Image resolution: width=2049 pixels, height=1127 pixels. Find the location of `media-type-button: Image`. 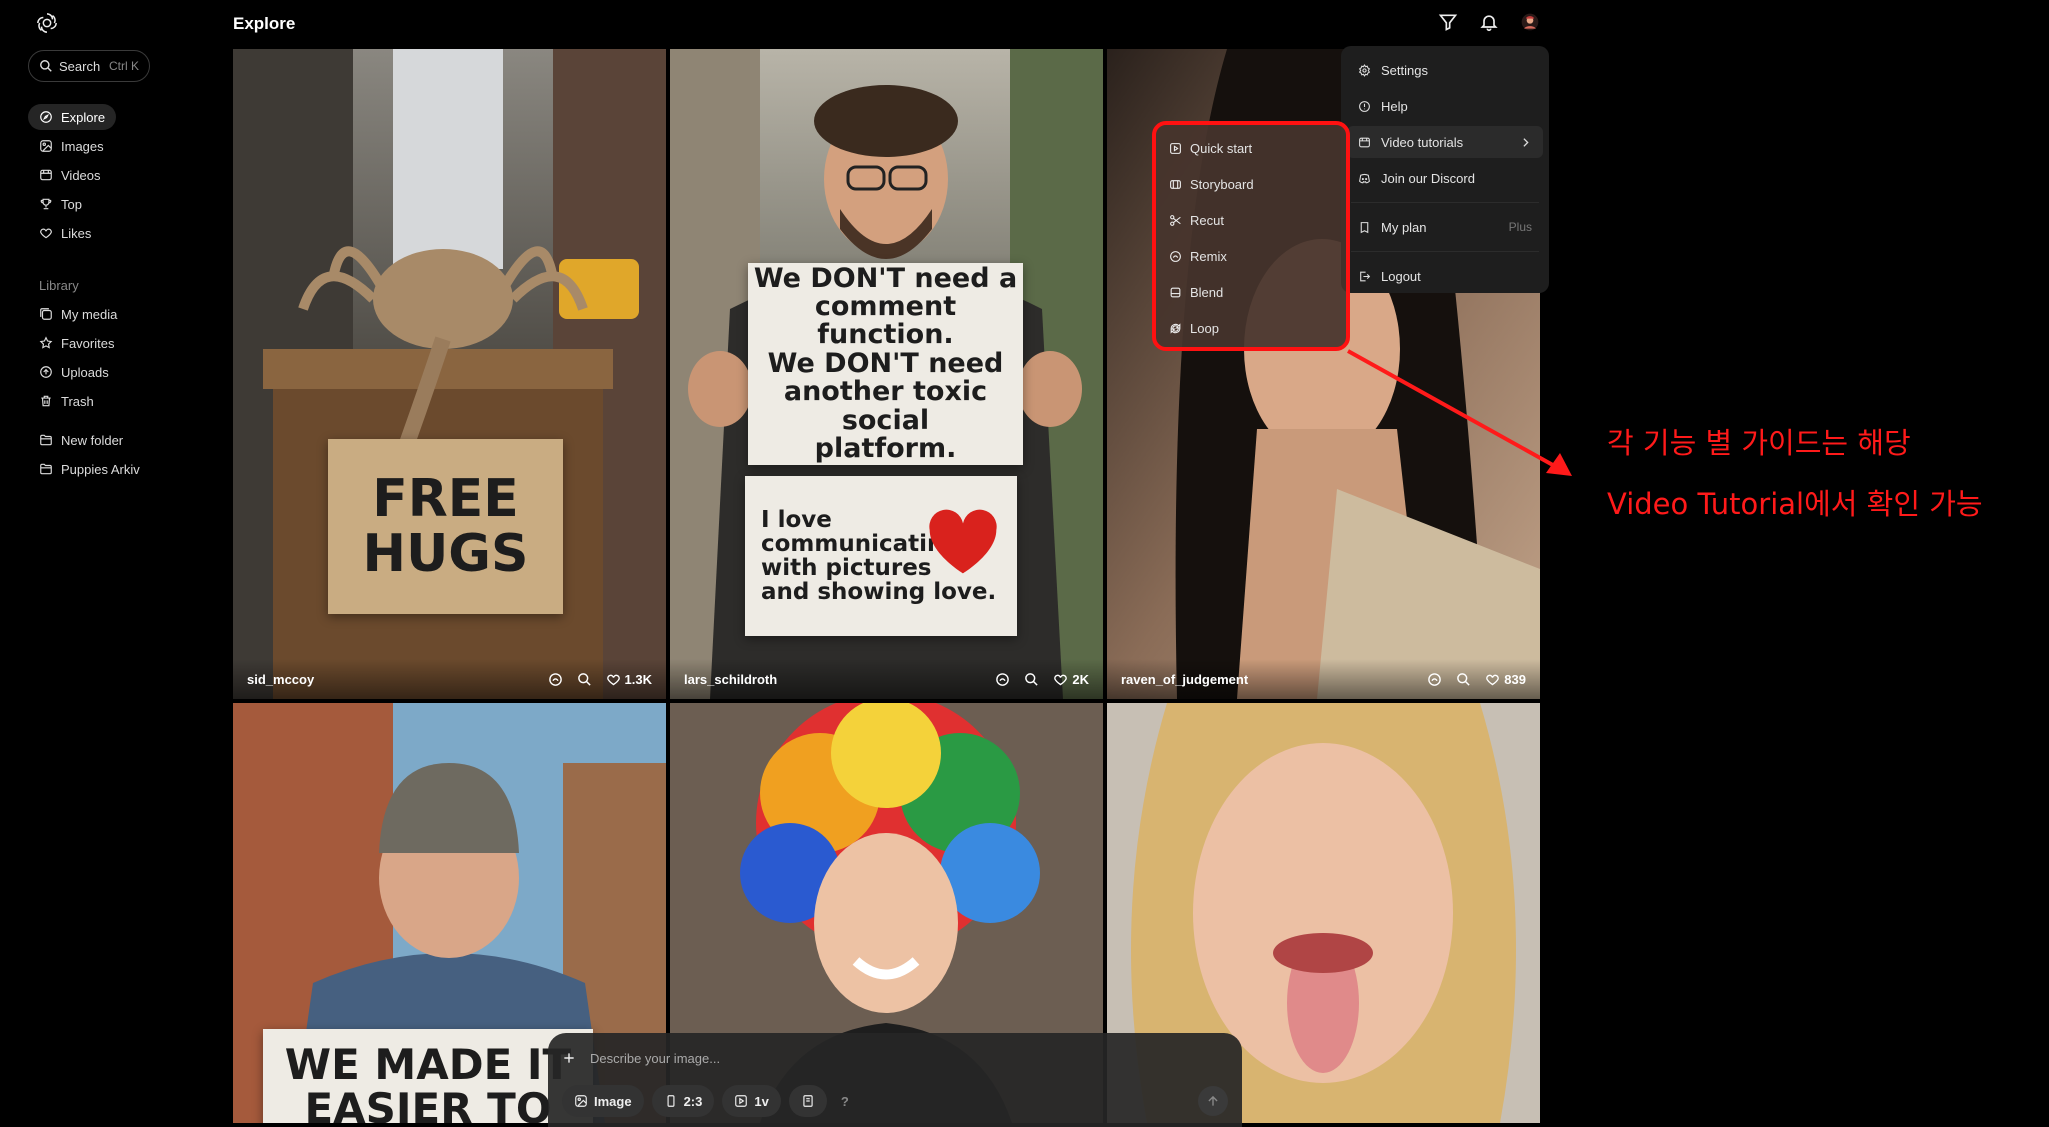

media-type-button: Image is located at coordinates (603, 1101).